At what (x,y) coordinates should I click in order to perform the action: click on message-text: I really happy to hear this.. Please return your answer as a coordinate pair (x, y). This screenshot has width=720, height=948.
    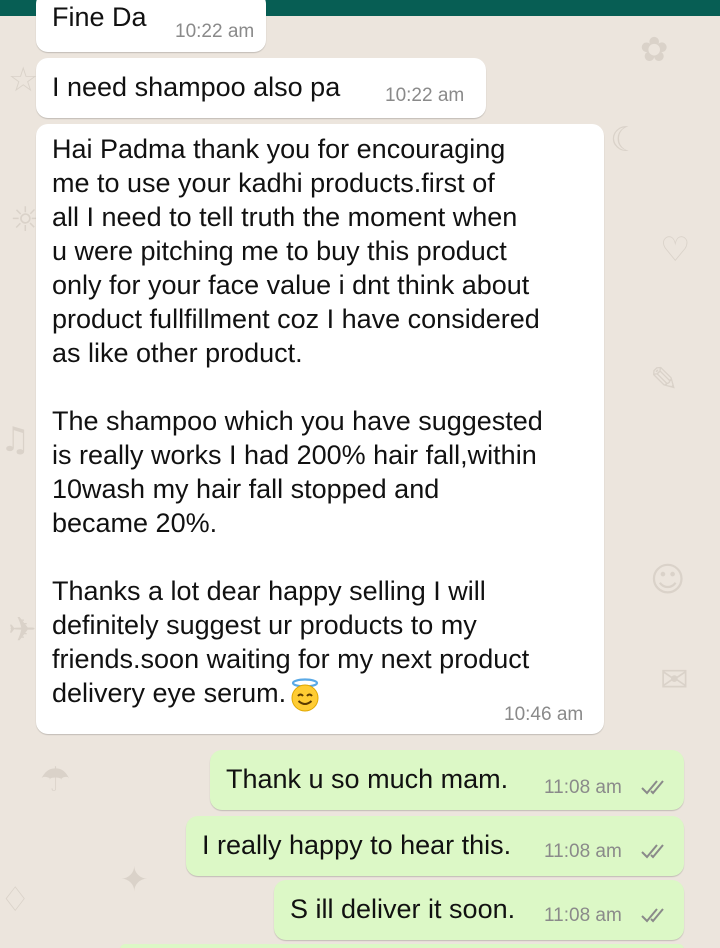
    Looking at the image, I should click on (357, 845).